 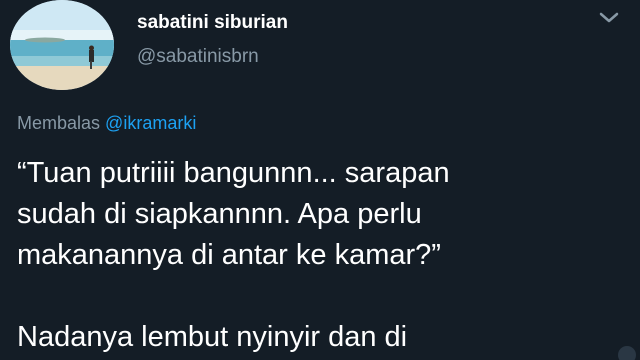 I want to click on beach-photo-avatar, so click(x=62, y=45).